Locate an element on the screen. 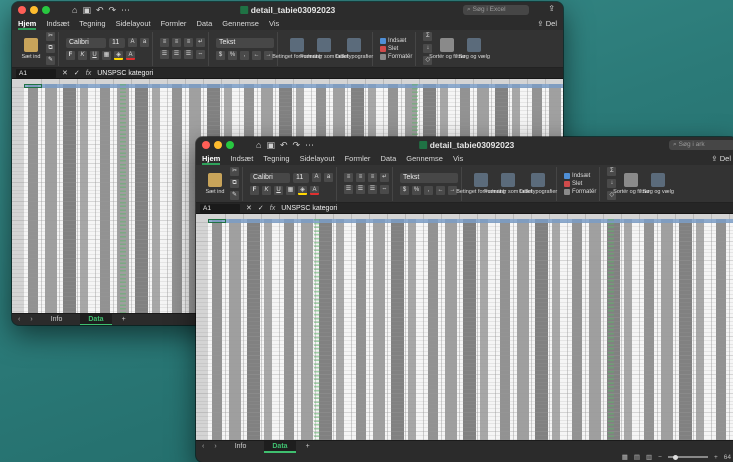  percent-icon: % is located at coordinates (416, 190).